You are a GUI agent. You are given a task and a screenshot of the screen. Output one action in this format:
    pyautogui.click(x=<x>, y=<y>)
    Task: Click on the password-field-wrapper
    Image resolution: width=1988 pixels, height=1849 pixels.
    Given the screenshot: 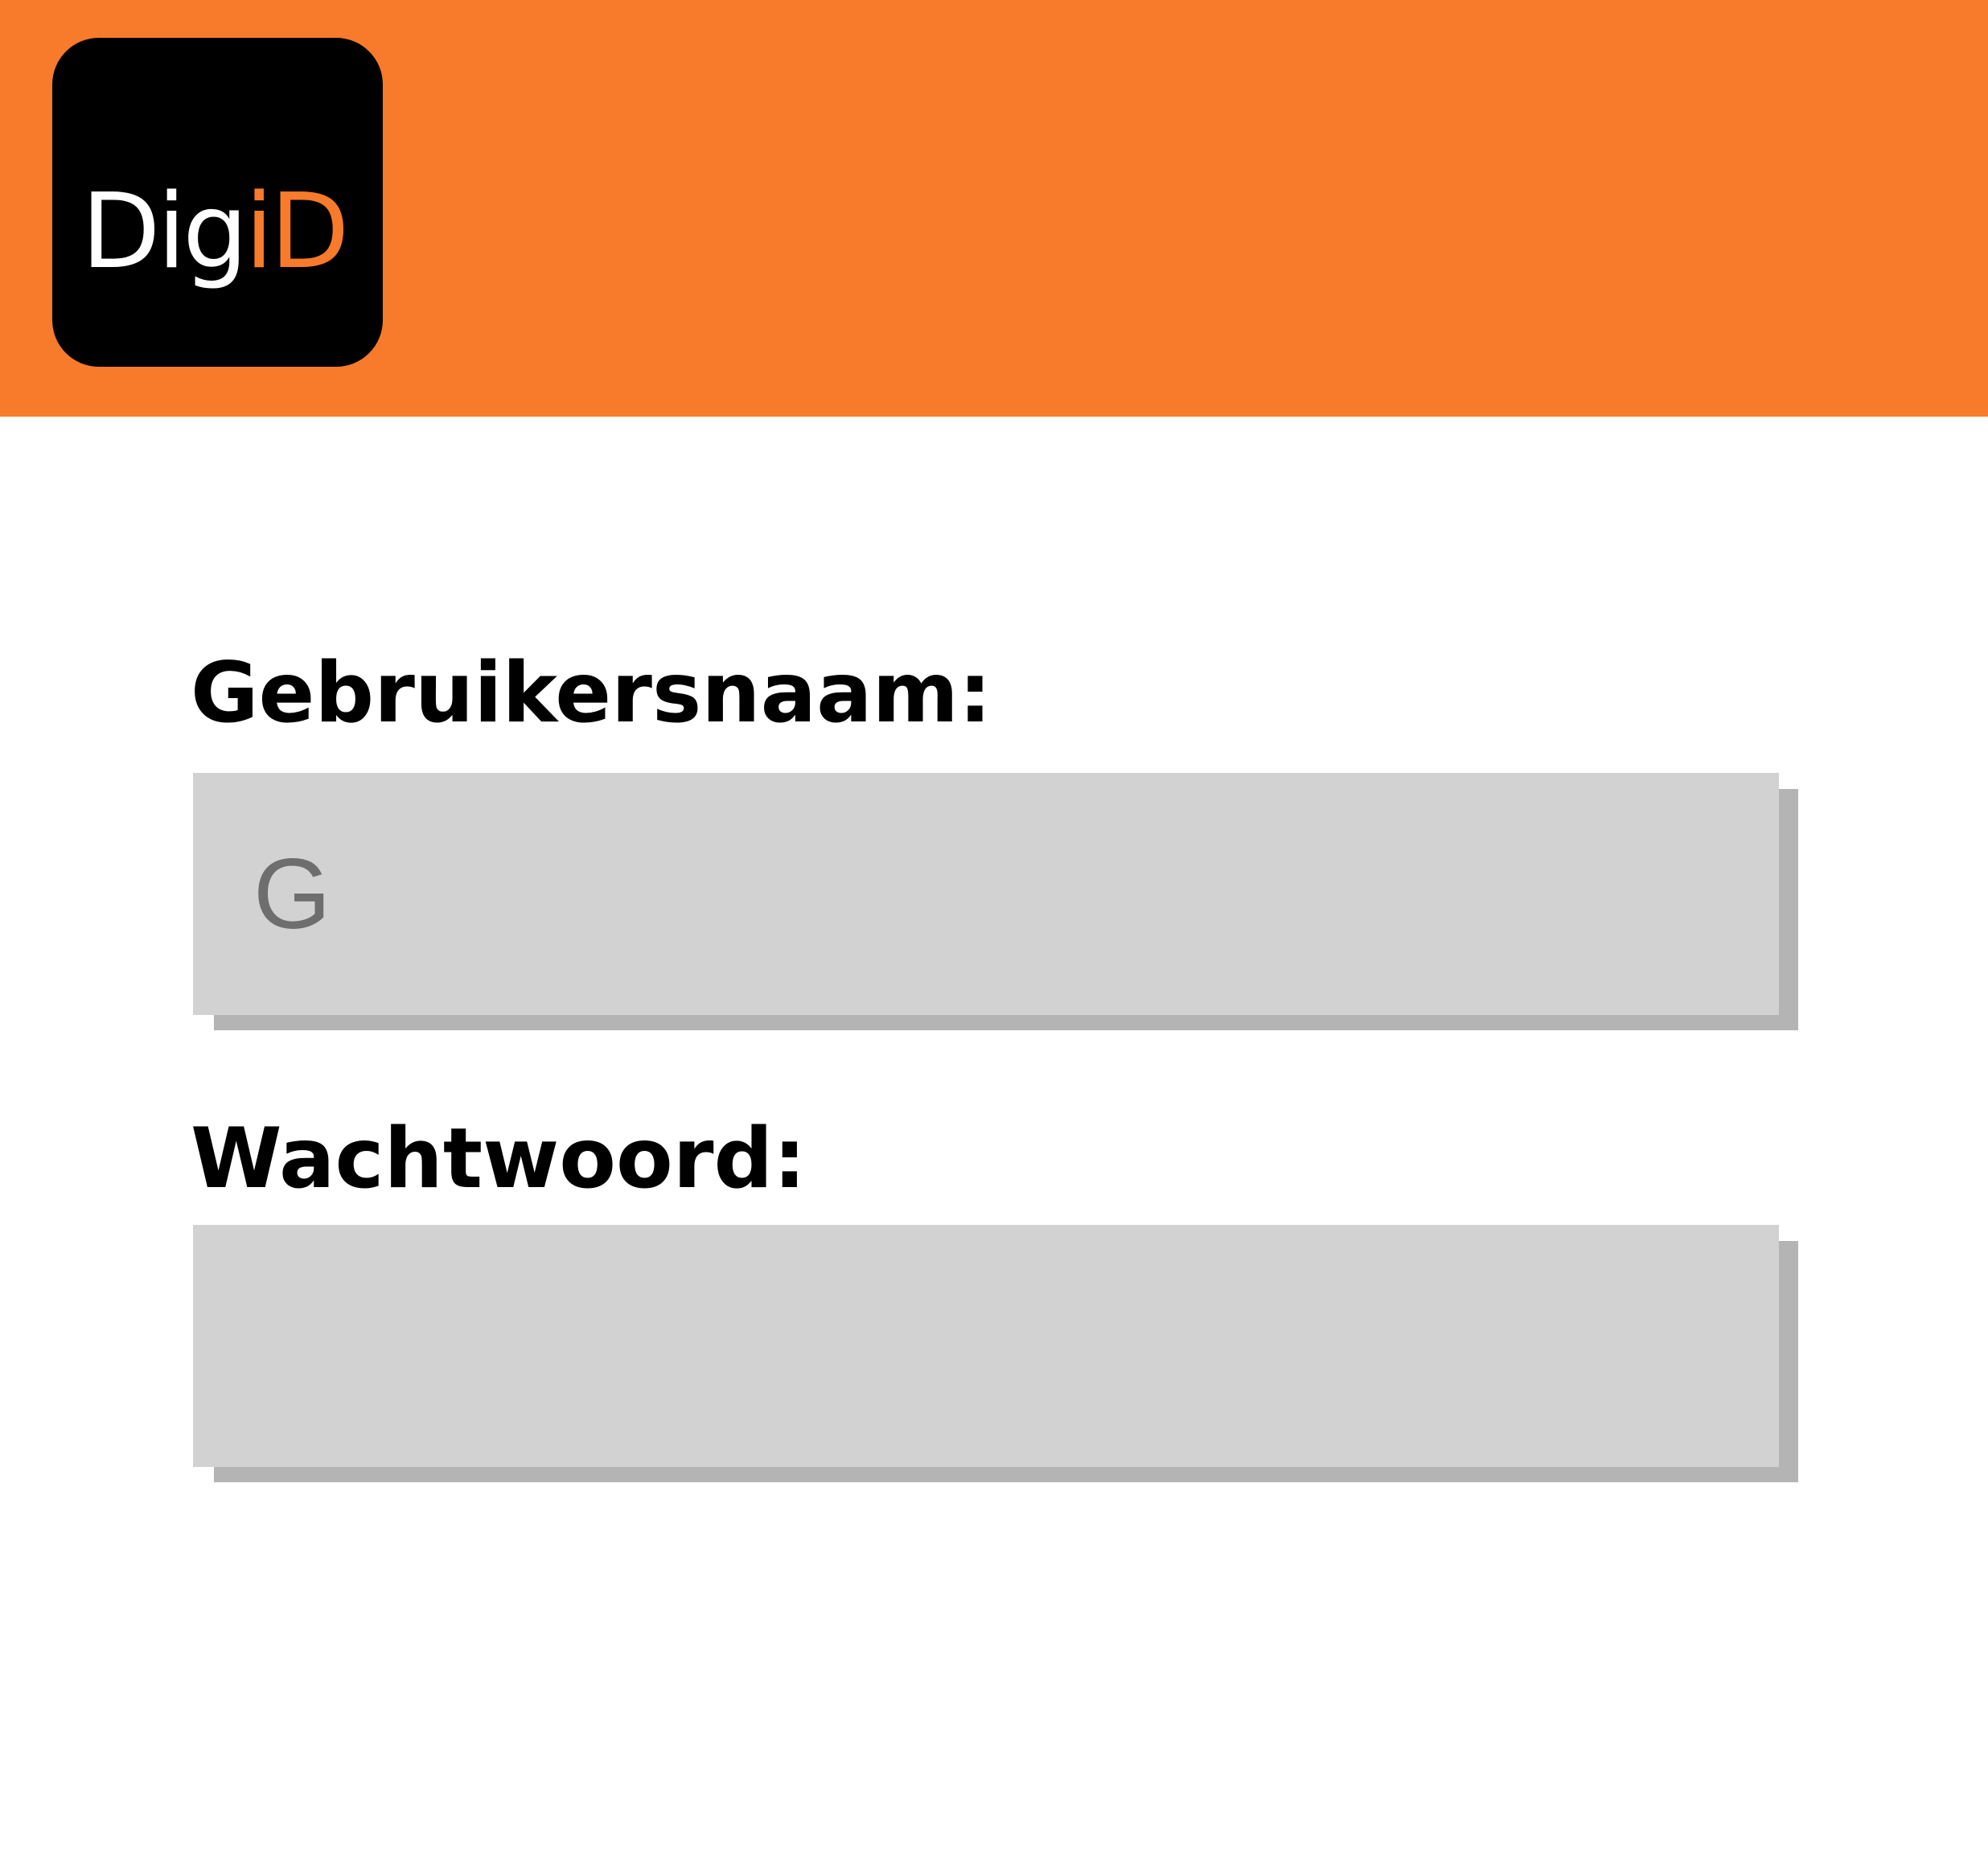 What is the action you would take?
    pyautogui.click(x=995, y=1353)
    